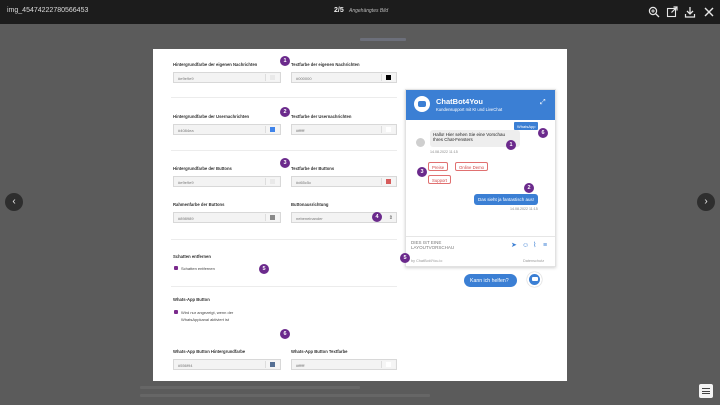 Image resolution: width=720 pixels, height=405 pixels. Describe the element at coordinates (227, 77) in the screenshot. I see `bg-own-input: #e9e9e9` at that location.